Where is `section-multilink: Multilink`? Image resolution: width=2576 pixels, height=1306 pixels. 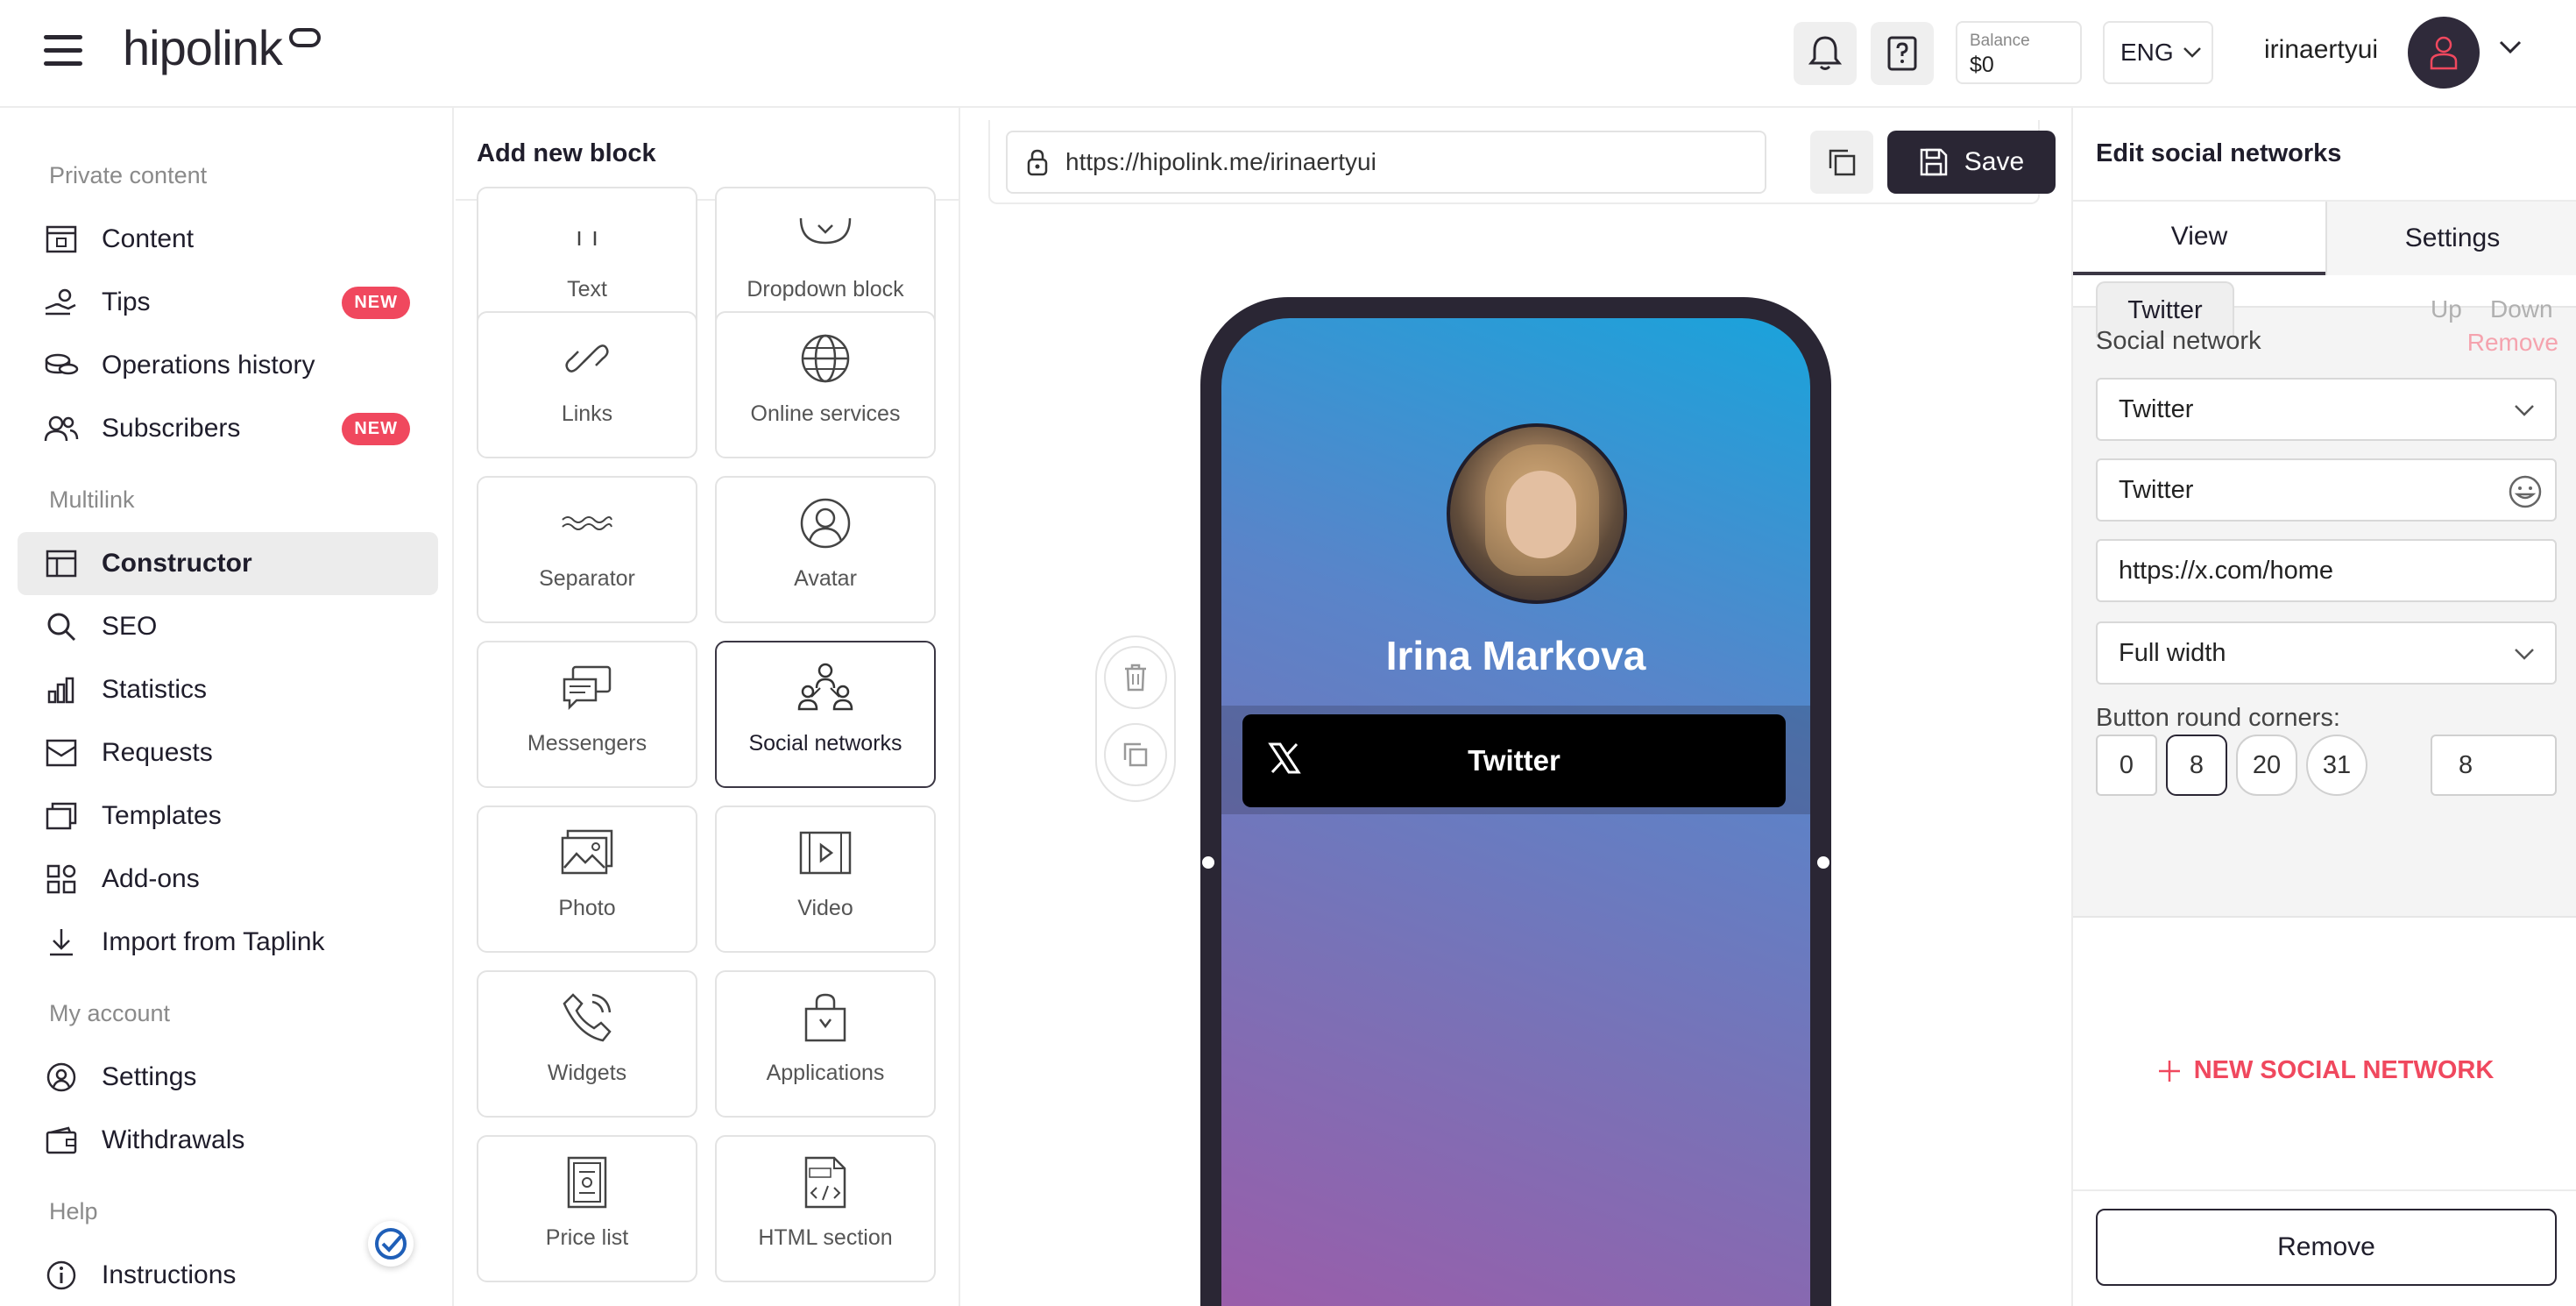 section-multilink: Multilink is located at coordinates (92, 499).